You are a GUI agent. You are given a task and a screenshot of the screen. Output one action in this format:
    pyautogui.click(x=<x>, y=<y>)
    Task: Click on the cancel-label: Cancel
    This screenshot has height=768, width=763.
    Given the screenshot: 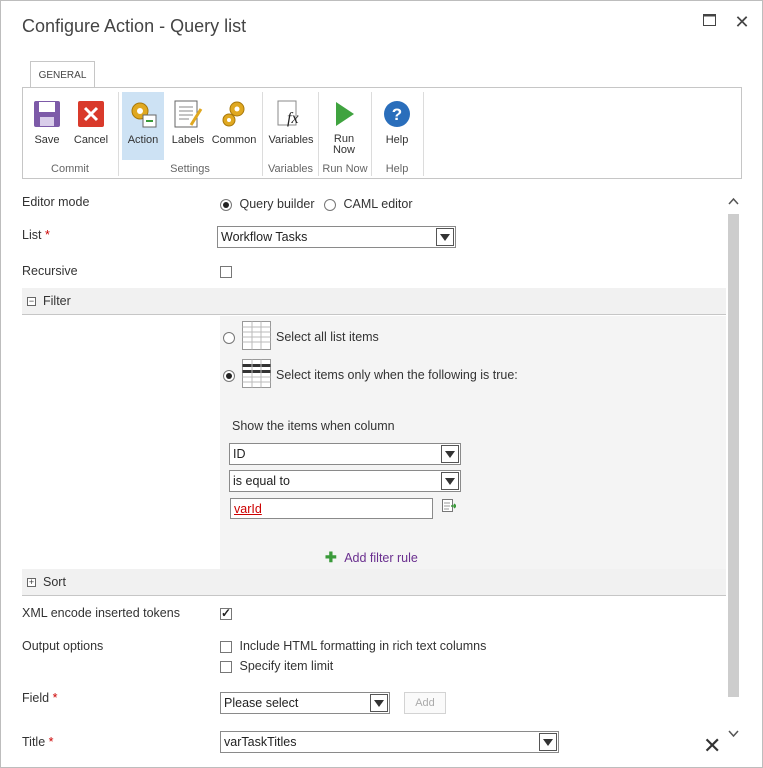 What is the action you would take?
    pyautogui.click(x=91, y=140)
    